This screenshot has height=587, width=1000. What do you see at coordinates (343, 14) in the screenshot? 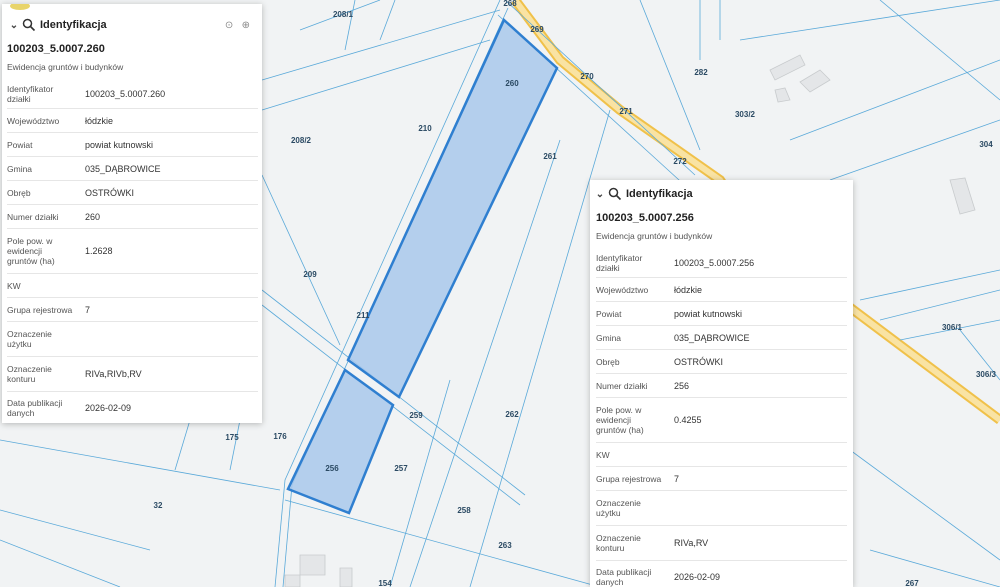
I see `parcel-label-208-1: 208/1` at bounding box center [343, 14].